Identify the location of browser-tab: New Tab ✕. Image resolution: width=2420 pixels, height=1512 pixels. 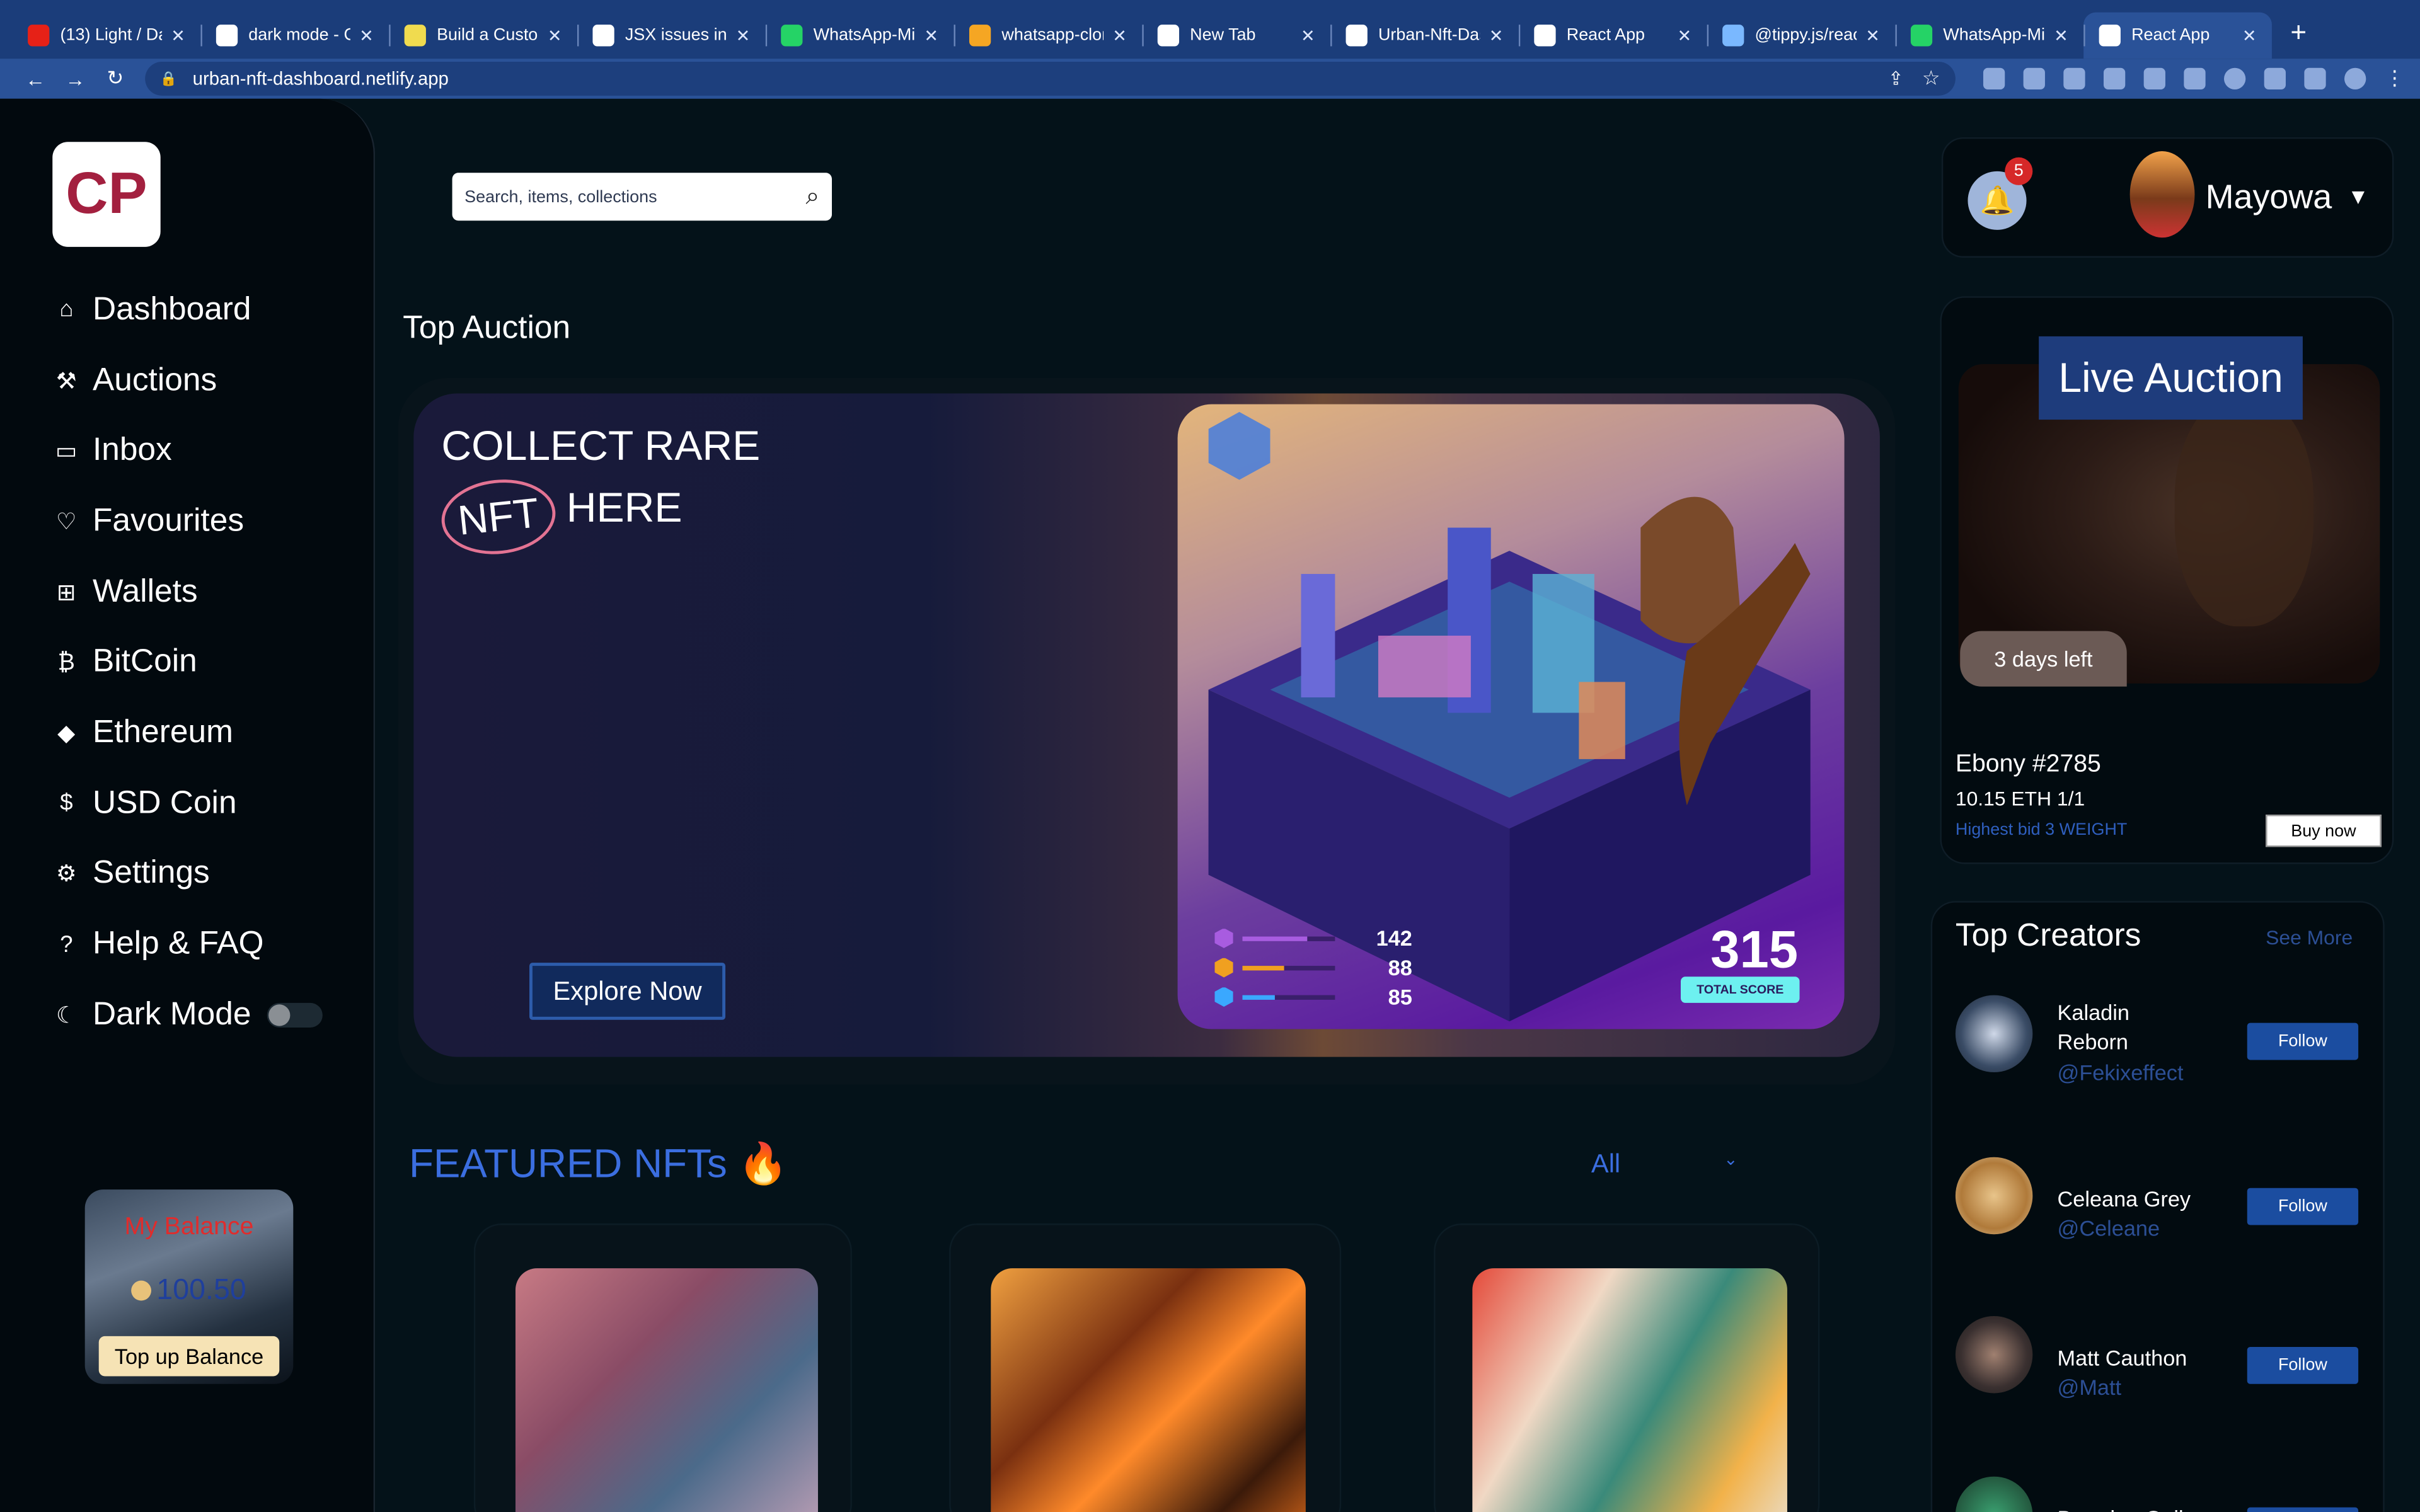
(1236, 36).